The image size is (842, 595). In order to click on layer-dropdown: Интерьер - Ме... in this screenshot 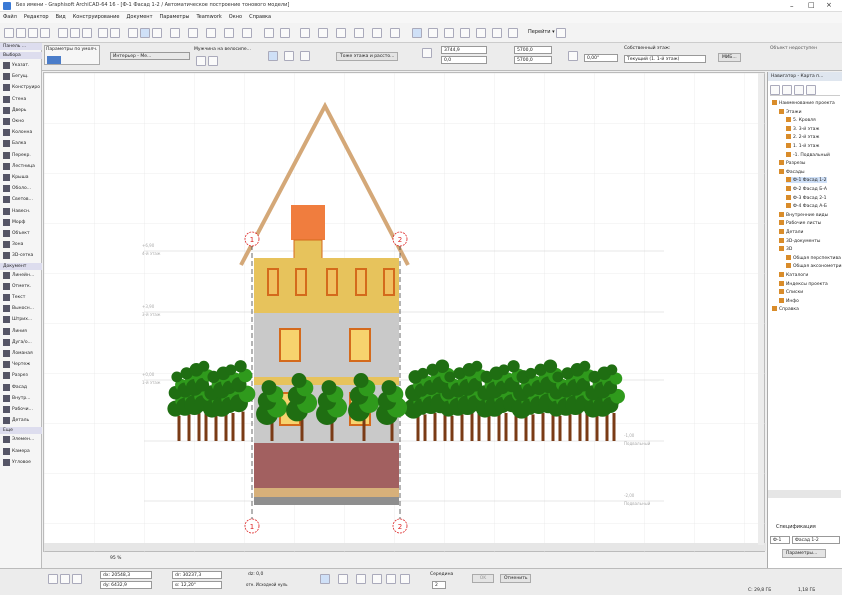, I will do `click(150, 56)`.